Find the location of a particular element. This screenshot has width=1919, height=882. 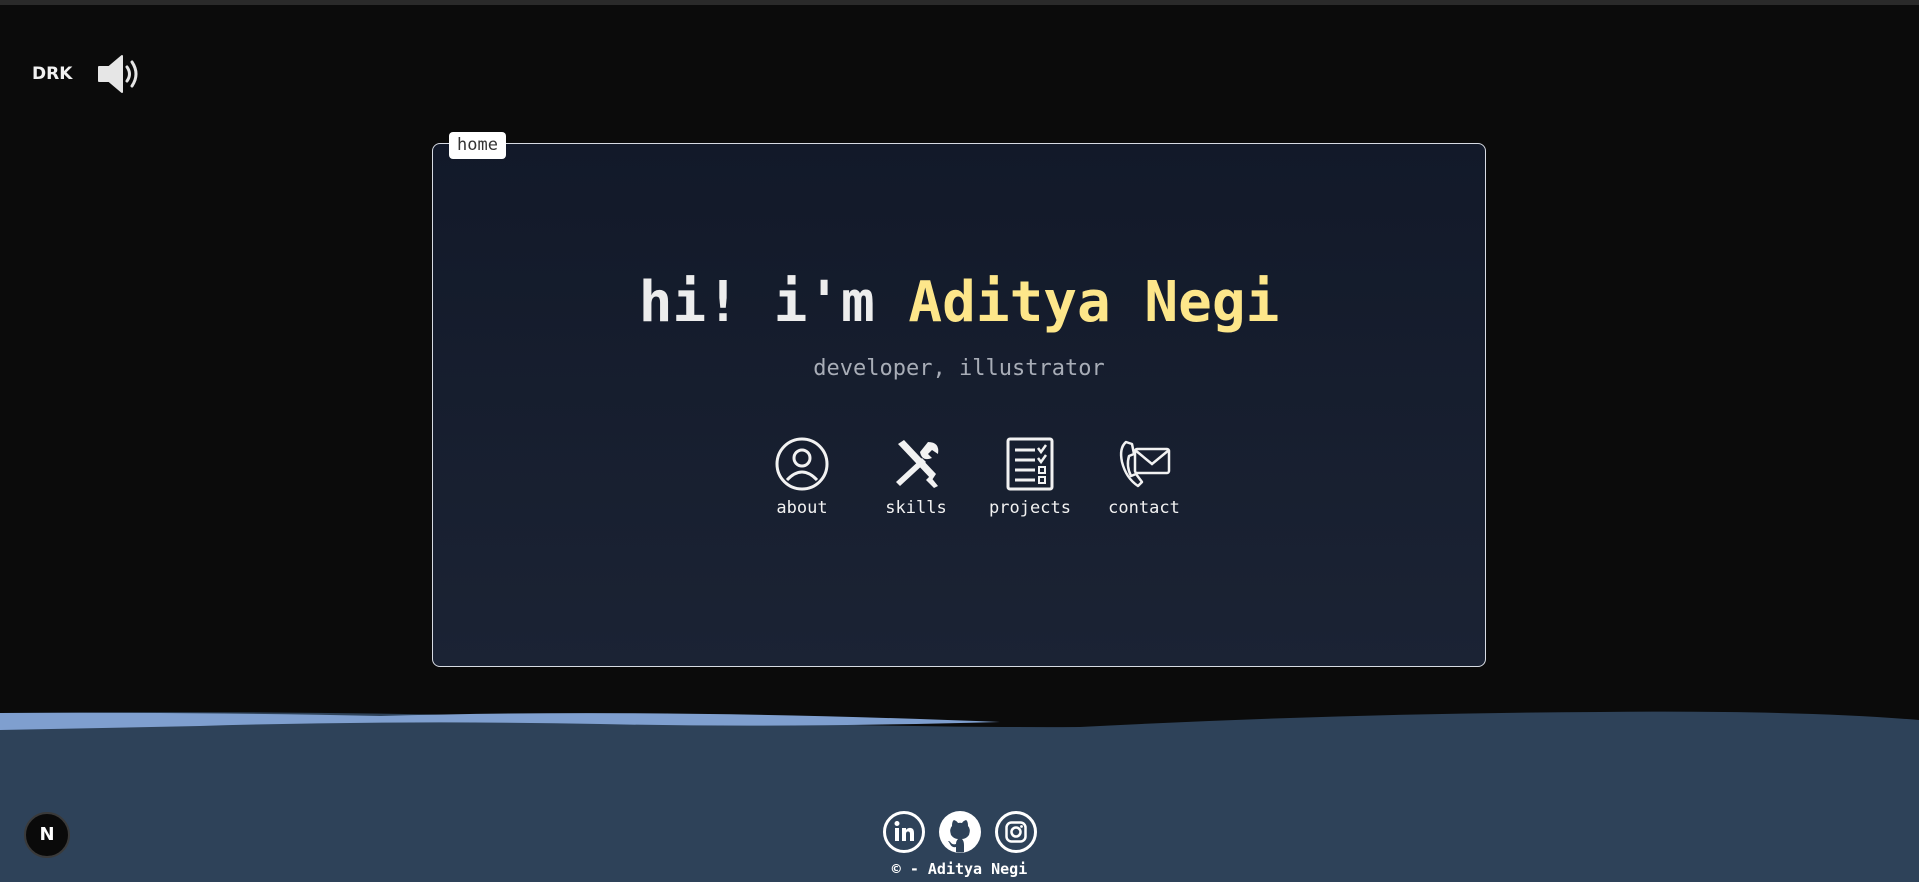

checklist-icon is located at coordinates (1030, 464).